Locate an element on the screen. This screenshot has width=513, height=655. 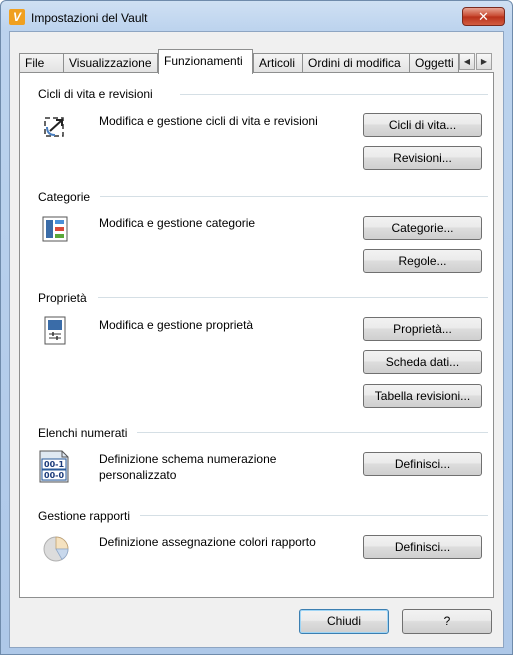
reports-group-title: Gestione rapporti is located at coordinates (84, 516).